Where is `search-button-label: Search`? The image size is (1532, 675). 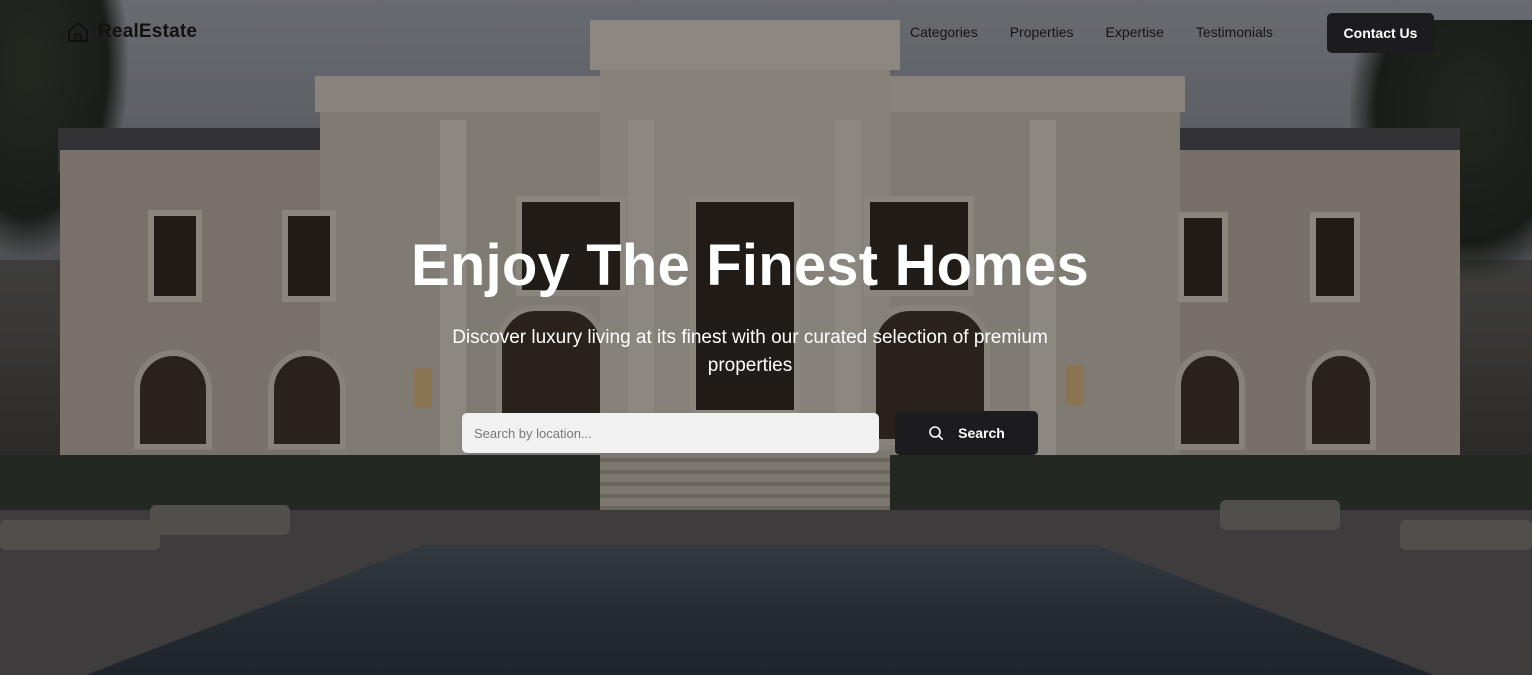 search-button-label: Search is located at coordinates (981, 433).